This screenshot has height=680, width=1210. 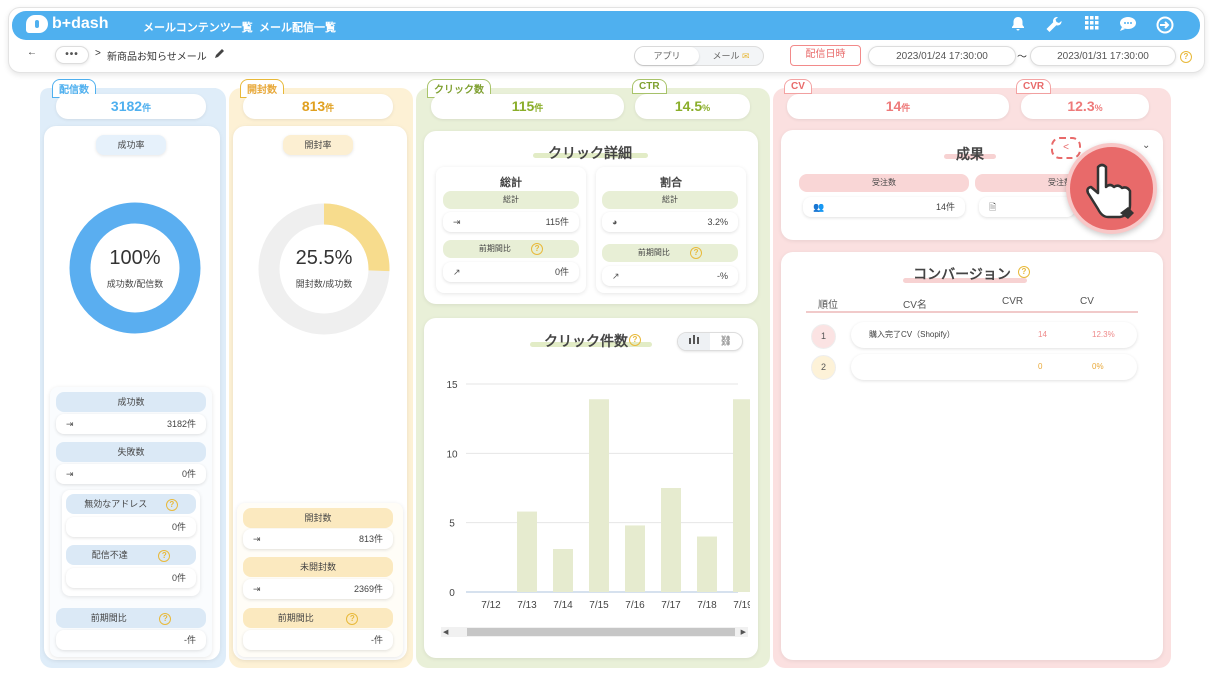 I want to click on logo-bubble-icon, so click(x=37, y=24).